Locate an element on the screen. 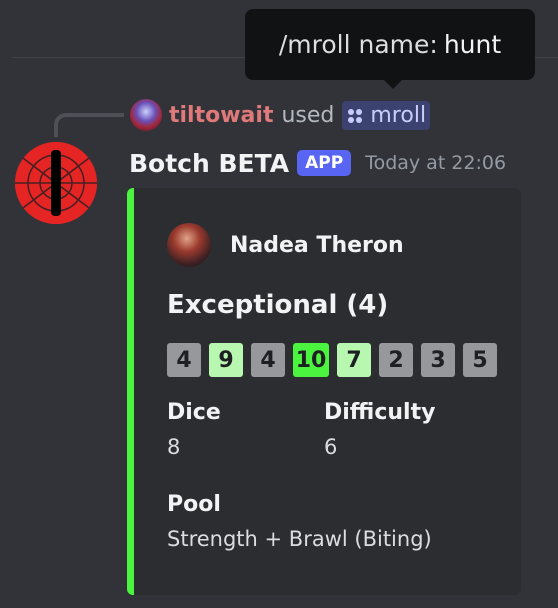 Image resolution: width=558 pixels, height=608 pixels. dice-results: 4 9 4 10 7 2 3 5 is located at coordinates (336, 360).